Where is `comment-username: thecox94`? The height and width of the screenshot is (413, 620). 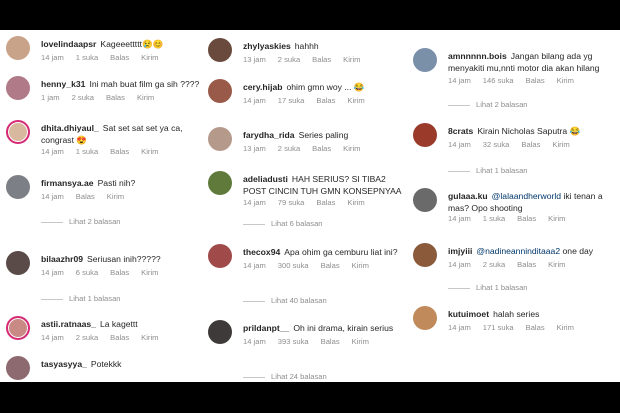 comment-username: thecox94 is located at coordinates (261, 252).